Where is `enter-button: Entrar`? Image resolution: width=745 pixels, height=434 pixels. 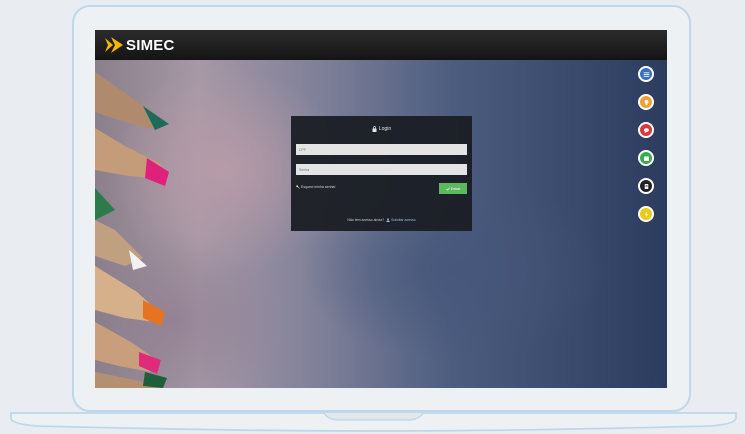 enter-button: Entrar is located at coordinates (453, 188).